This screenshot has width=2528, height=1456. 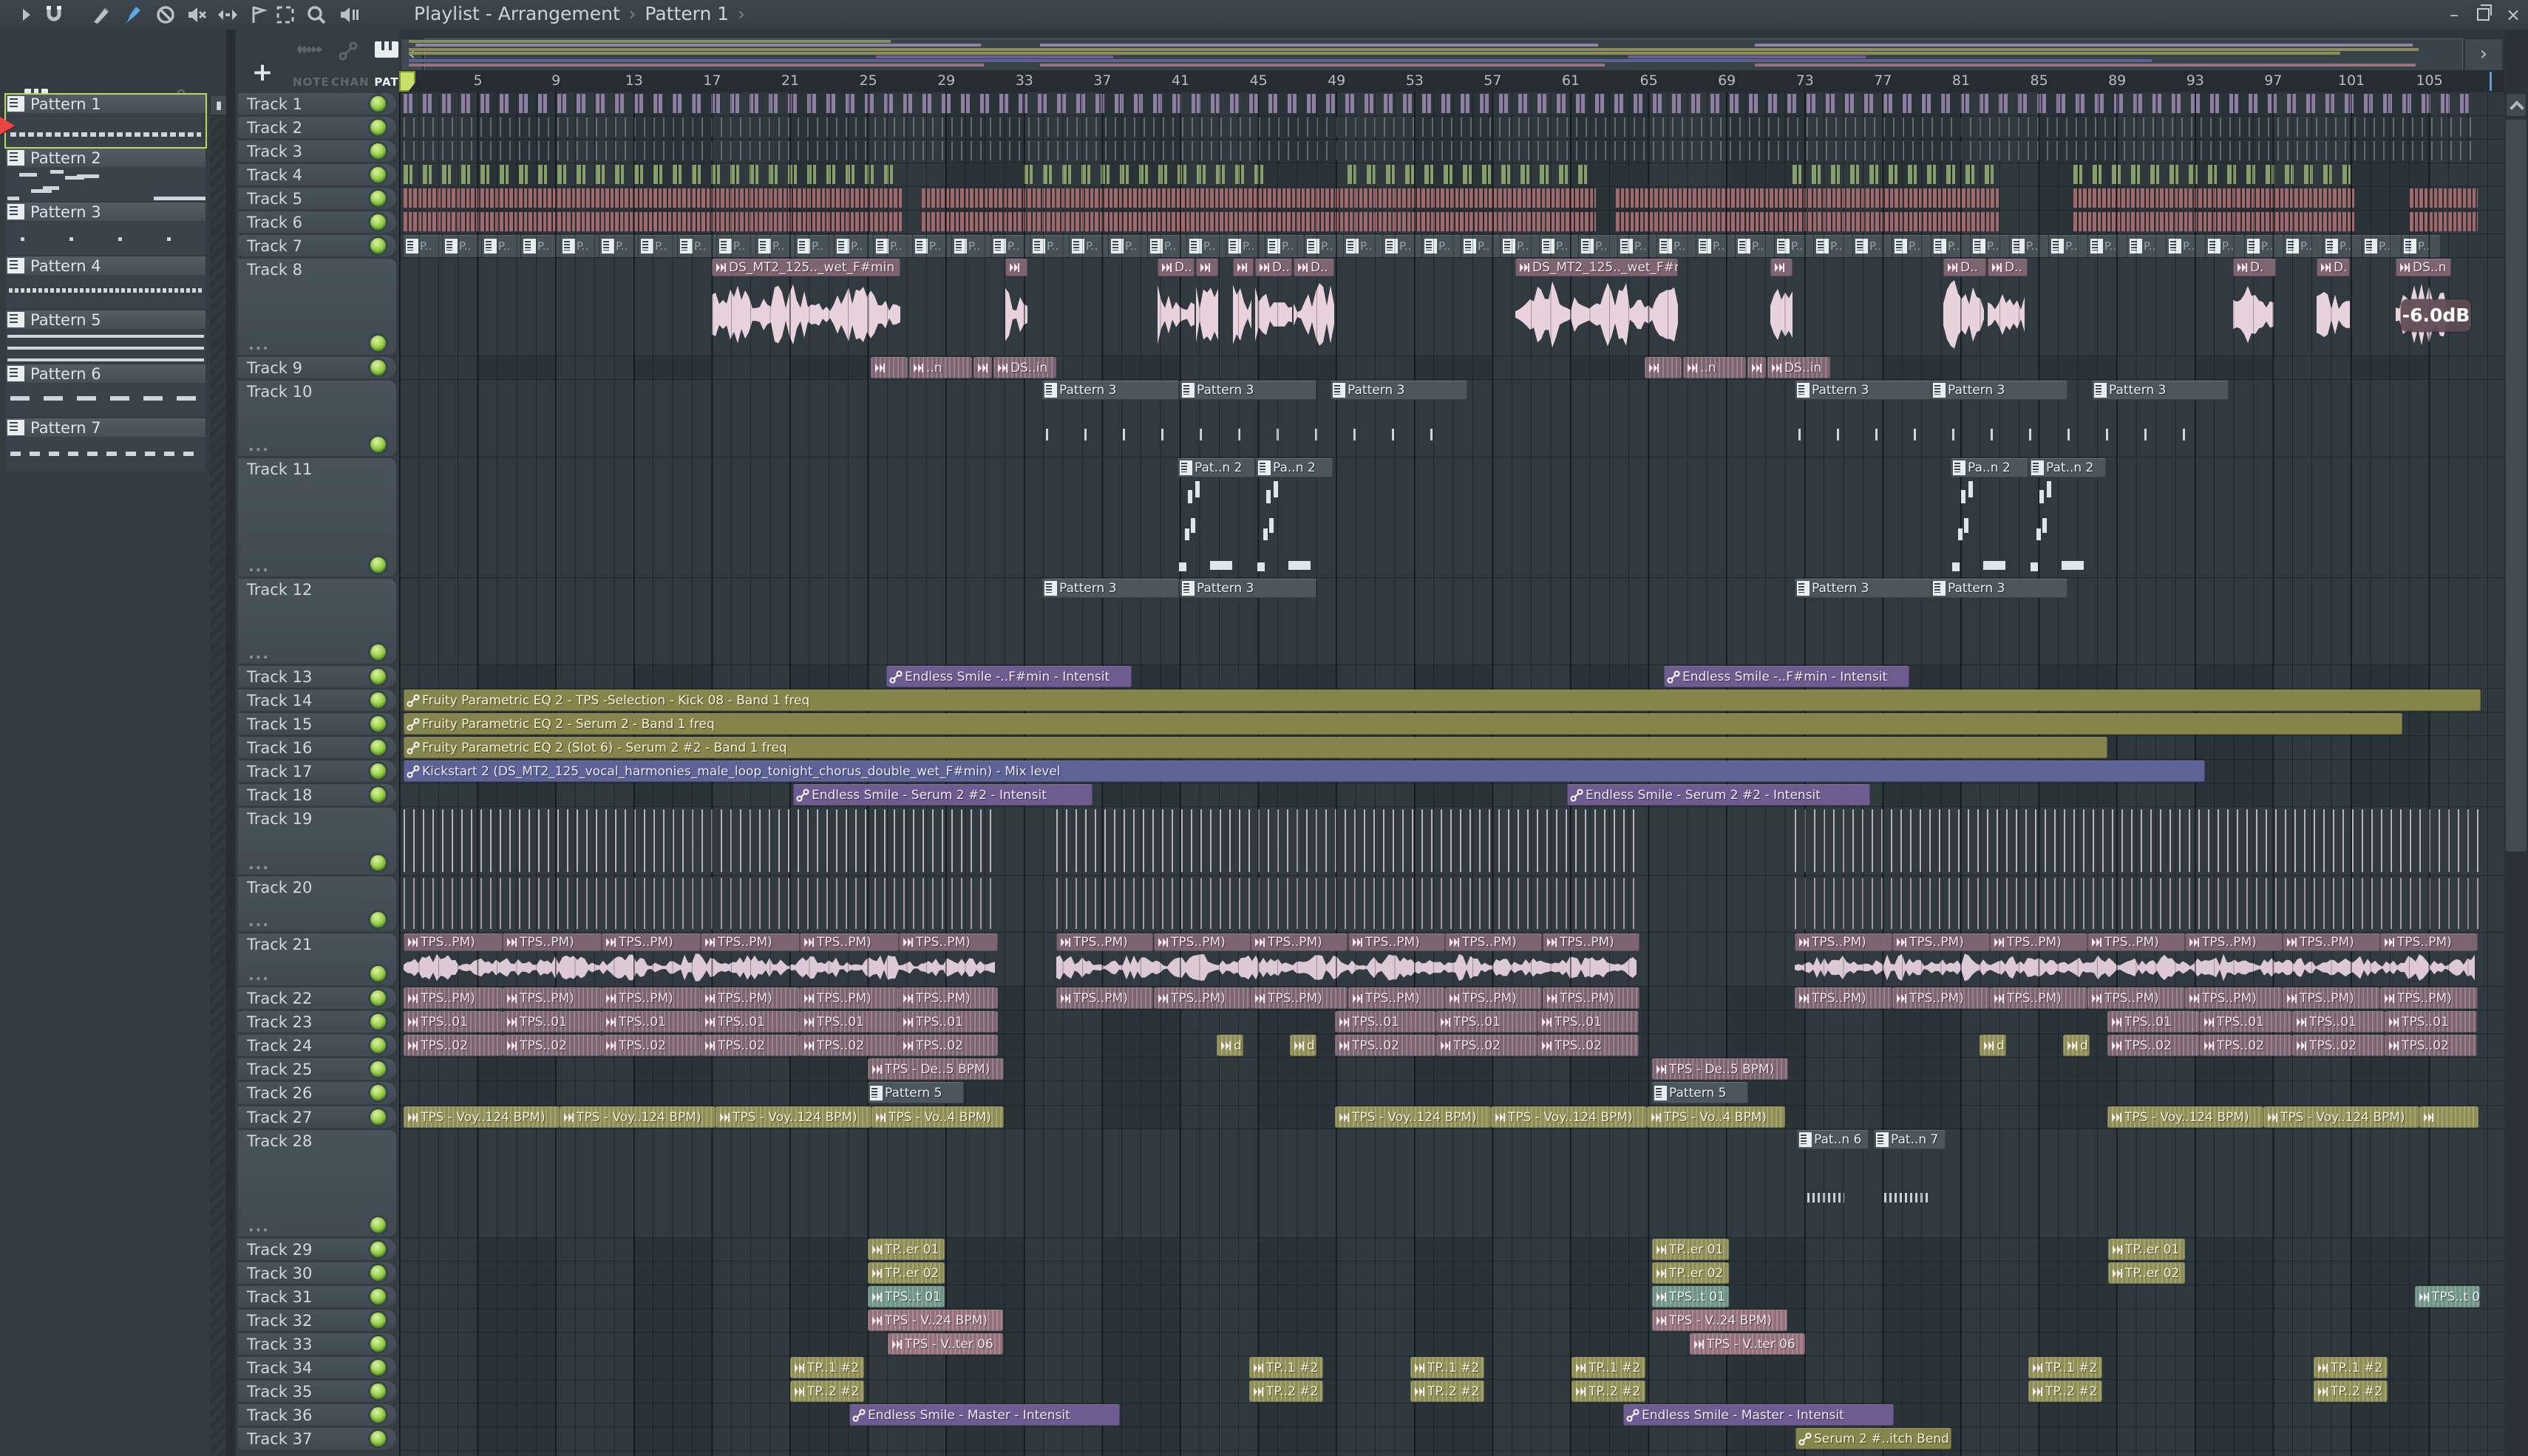 I want to click on automation-clip: Serum 2 #..itch Bend, so click(x=1873, y=1438).